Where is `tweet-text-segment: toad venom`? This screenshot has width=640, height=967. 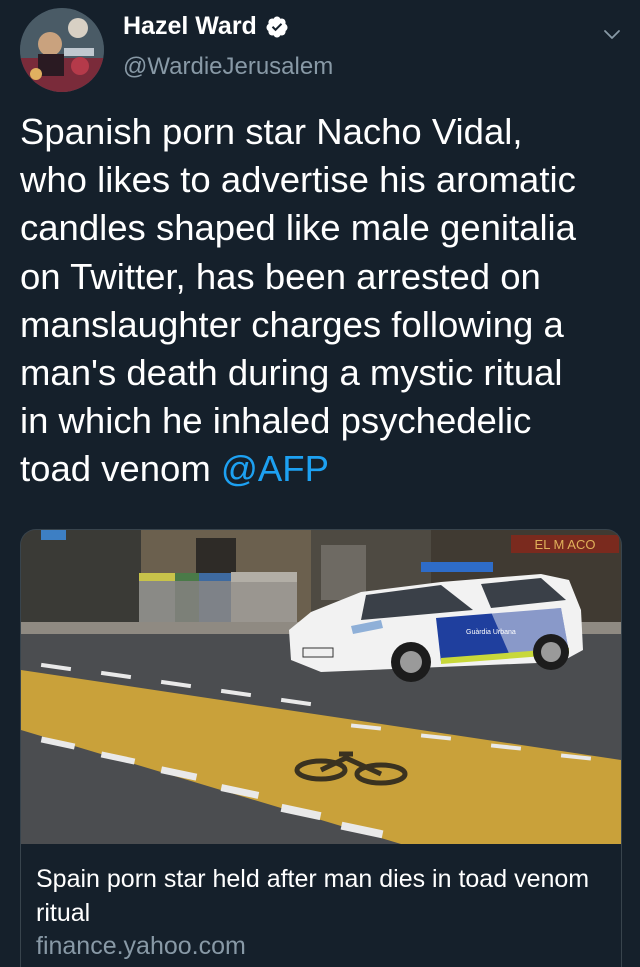 tweet-text-segment: toad venom is located at coordinates (120, 469).